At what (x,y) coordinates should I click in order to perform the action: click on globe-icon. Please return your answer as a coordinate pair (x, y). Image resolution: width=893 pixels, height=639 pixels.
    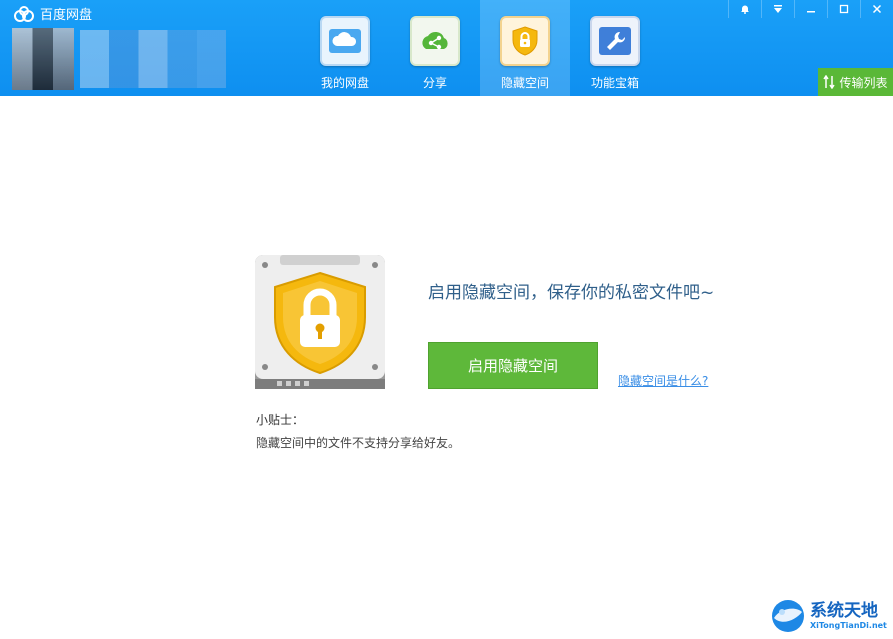
    Looking at the image, I should click on (788, 616).